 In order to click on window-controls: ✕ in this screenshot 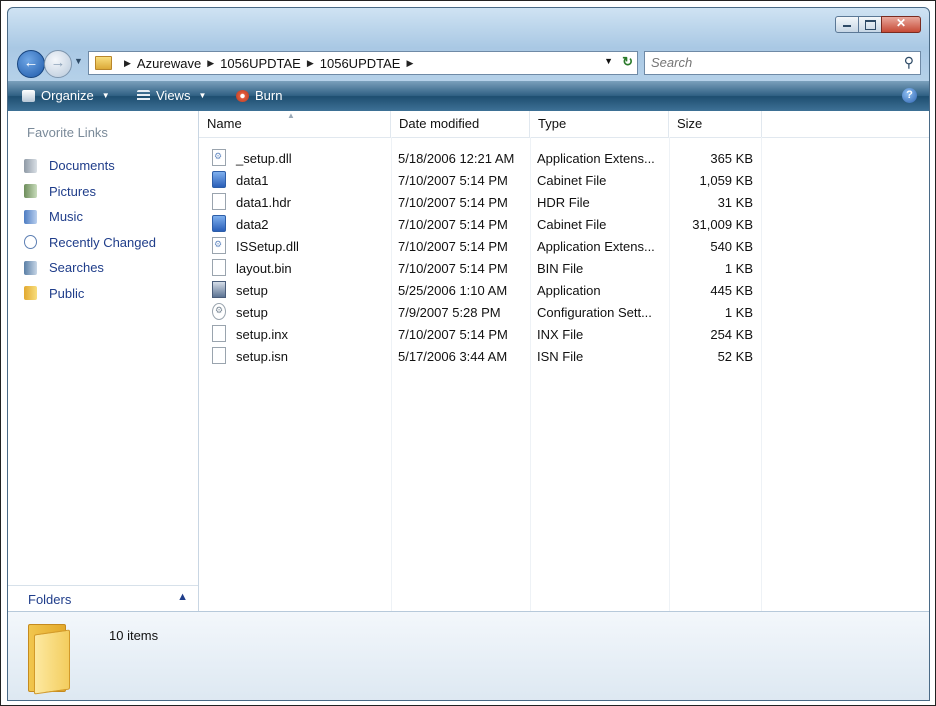, I will do `click(878, 24)`.